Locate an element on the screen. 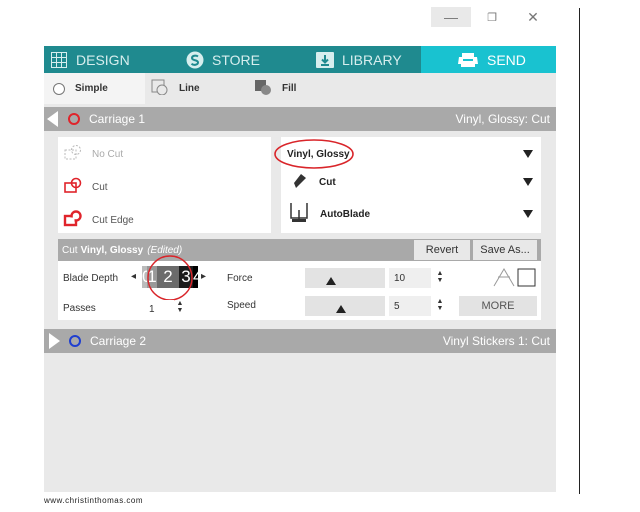 This screenshot has height=512, width=640. carriage-1-material: Vinyl, Glossy: Cut is located at coordinates (502, 119).